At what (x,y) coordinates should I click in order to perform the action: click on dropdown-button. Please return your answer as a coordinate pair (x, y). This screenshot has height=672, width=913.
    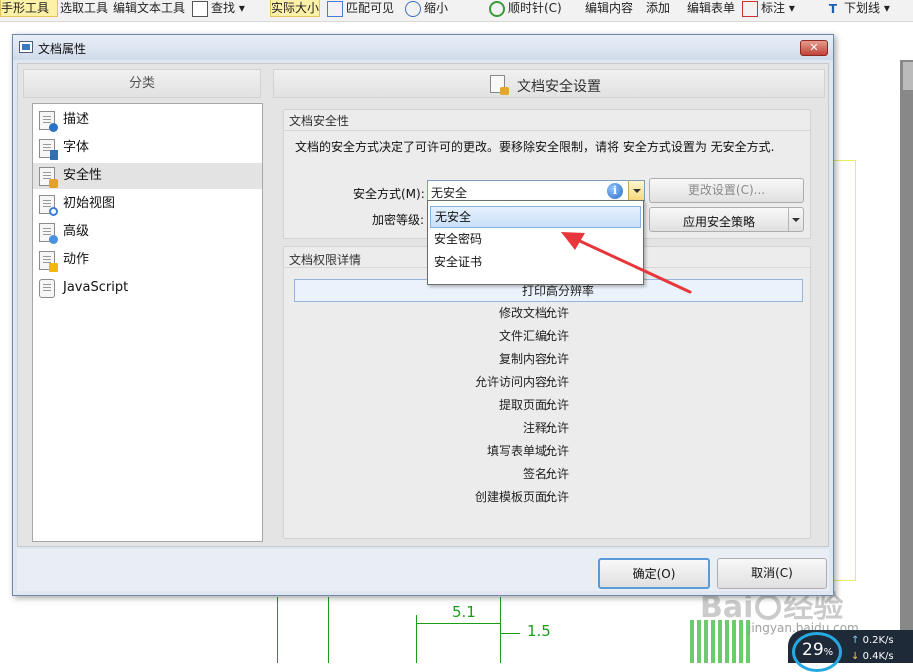
    Looking at the image, I should click on (636, 191).